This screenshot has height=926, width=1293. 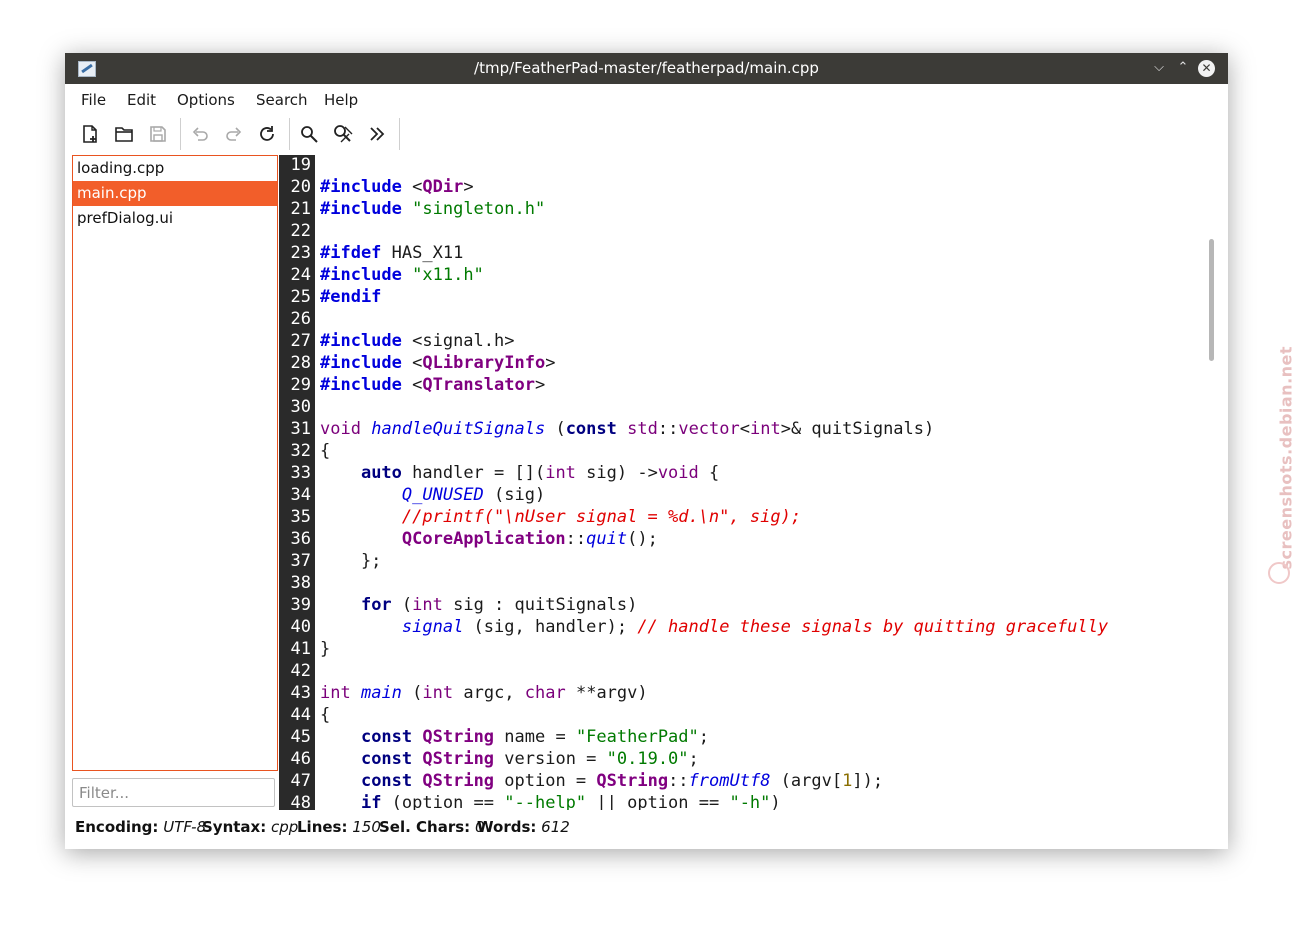 I want to click on status-encoding: Encoding: UTF-8, so click(x=141, y=827).